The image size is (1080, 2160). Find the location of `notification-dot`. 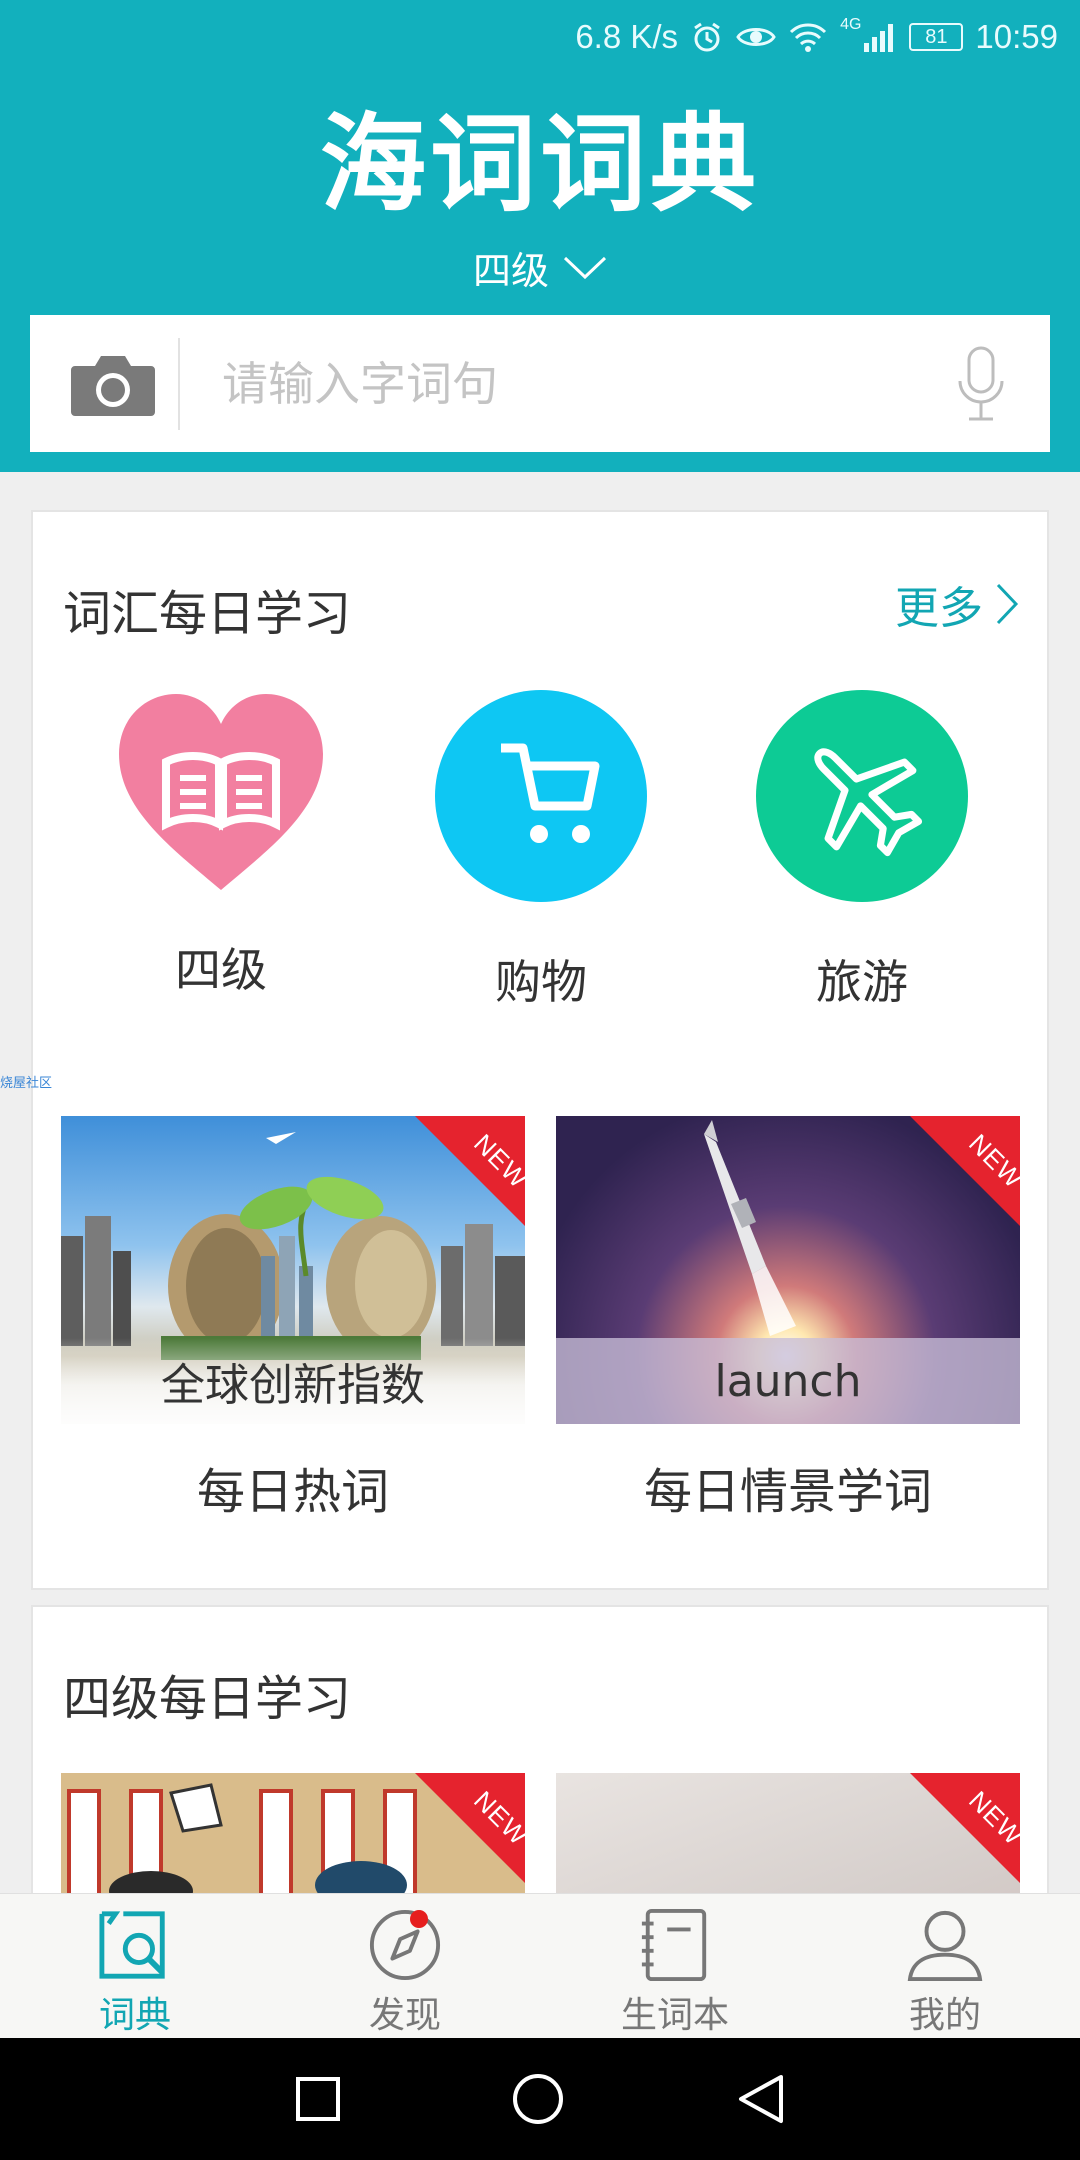

notification-dot is located at coordinates (419, 1919).